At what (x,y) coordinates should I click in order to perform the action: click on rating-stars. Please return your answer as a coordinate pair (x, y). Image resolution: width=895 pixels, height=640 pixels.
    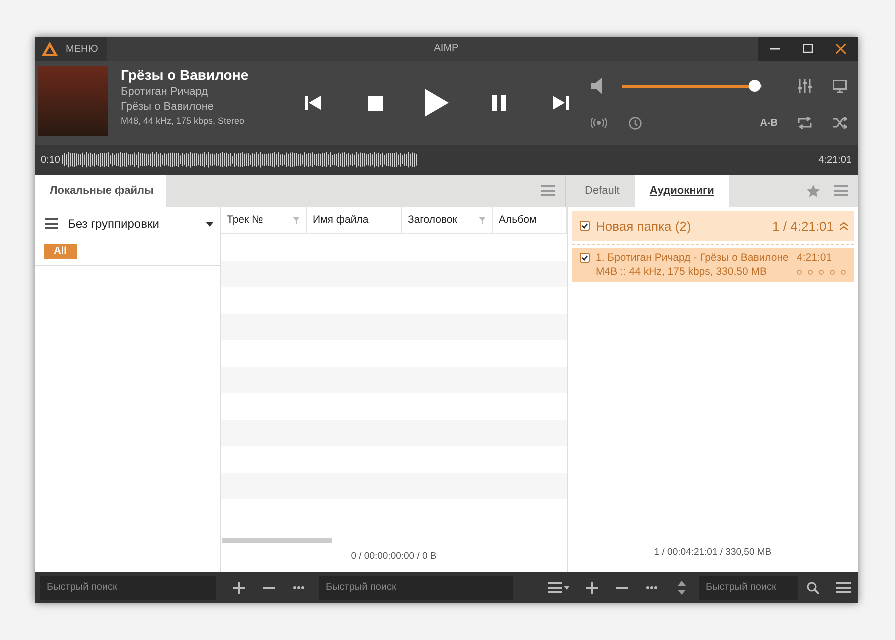
    Looking at the image, I should click on (821, 272).